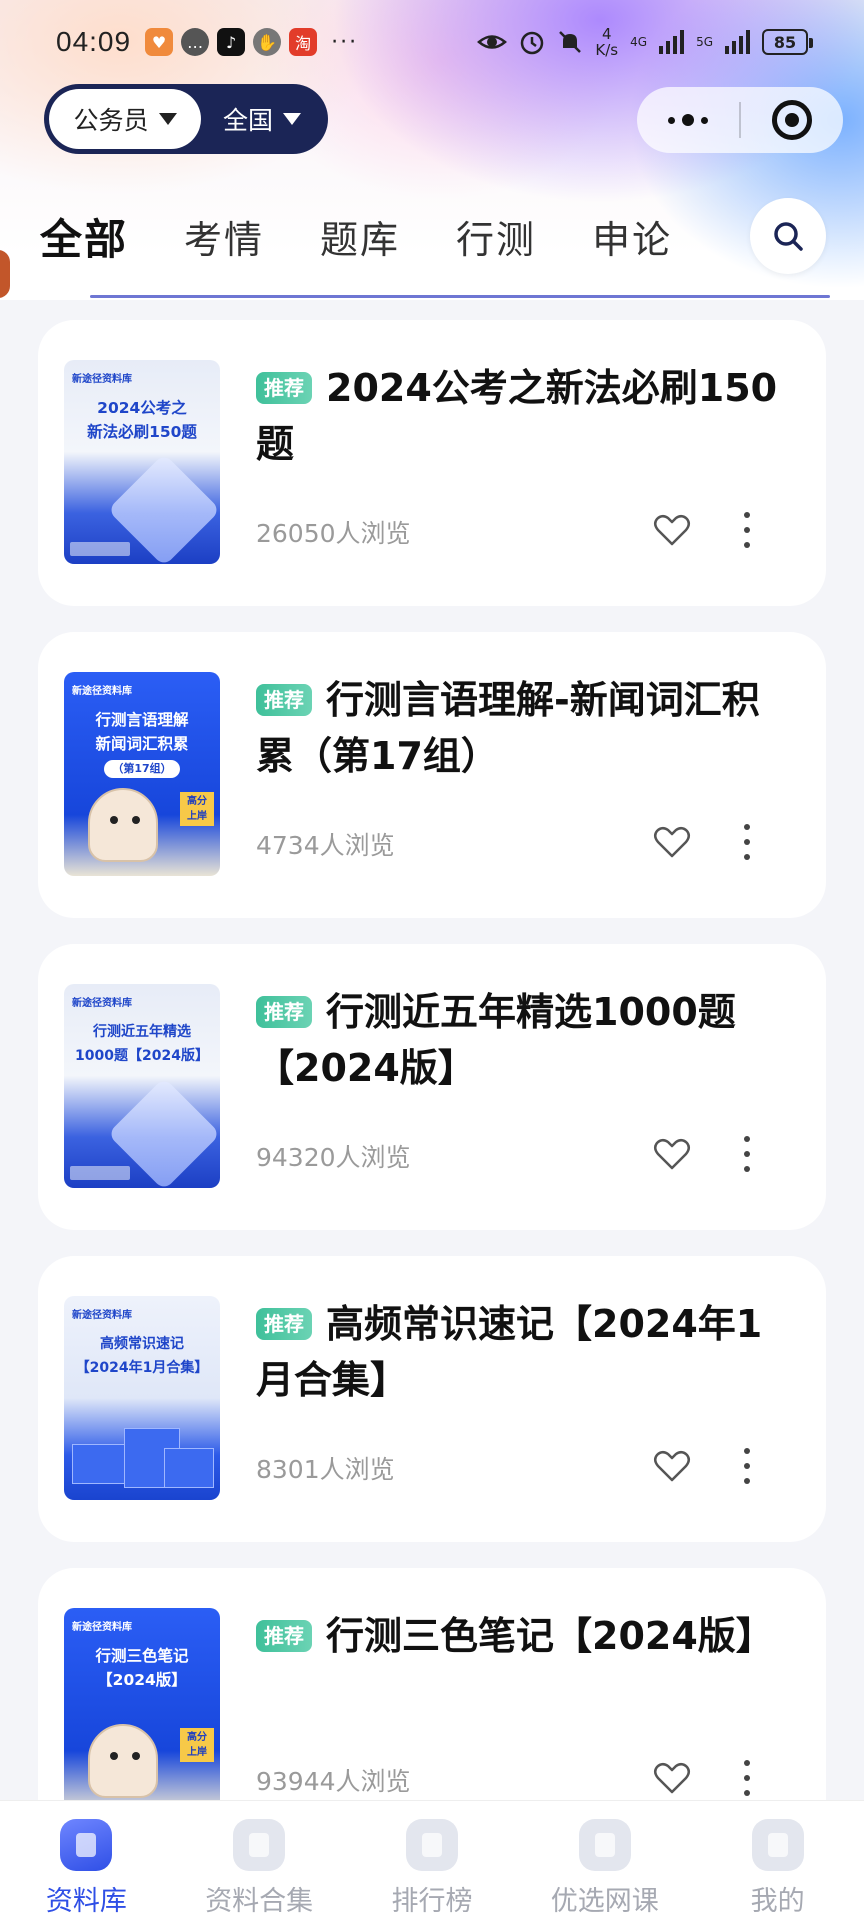 This screenshot has width=864, height=1920. I want to click on tab-aptitude: 行测, so click(496, 236).